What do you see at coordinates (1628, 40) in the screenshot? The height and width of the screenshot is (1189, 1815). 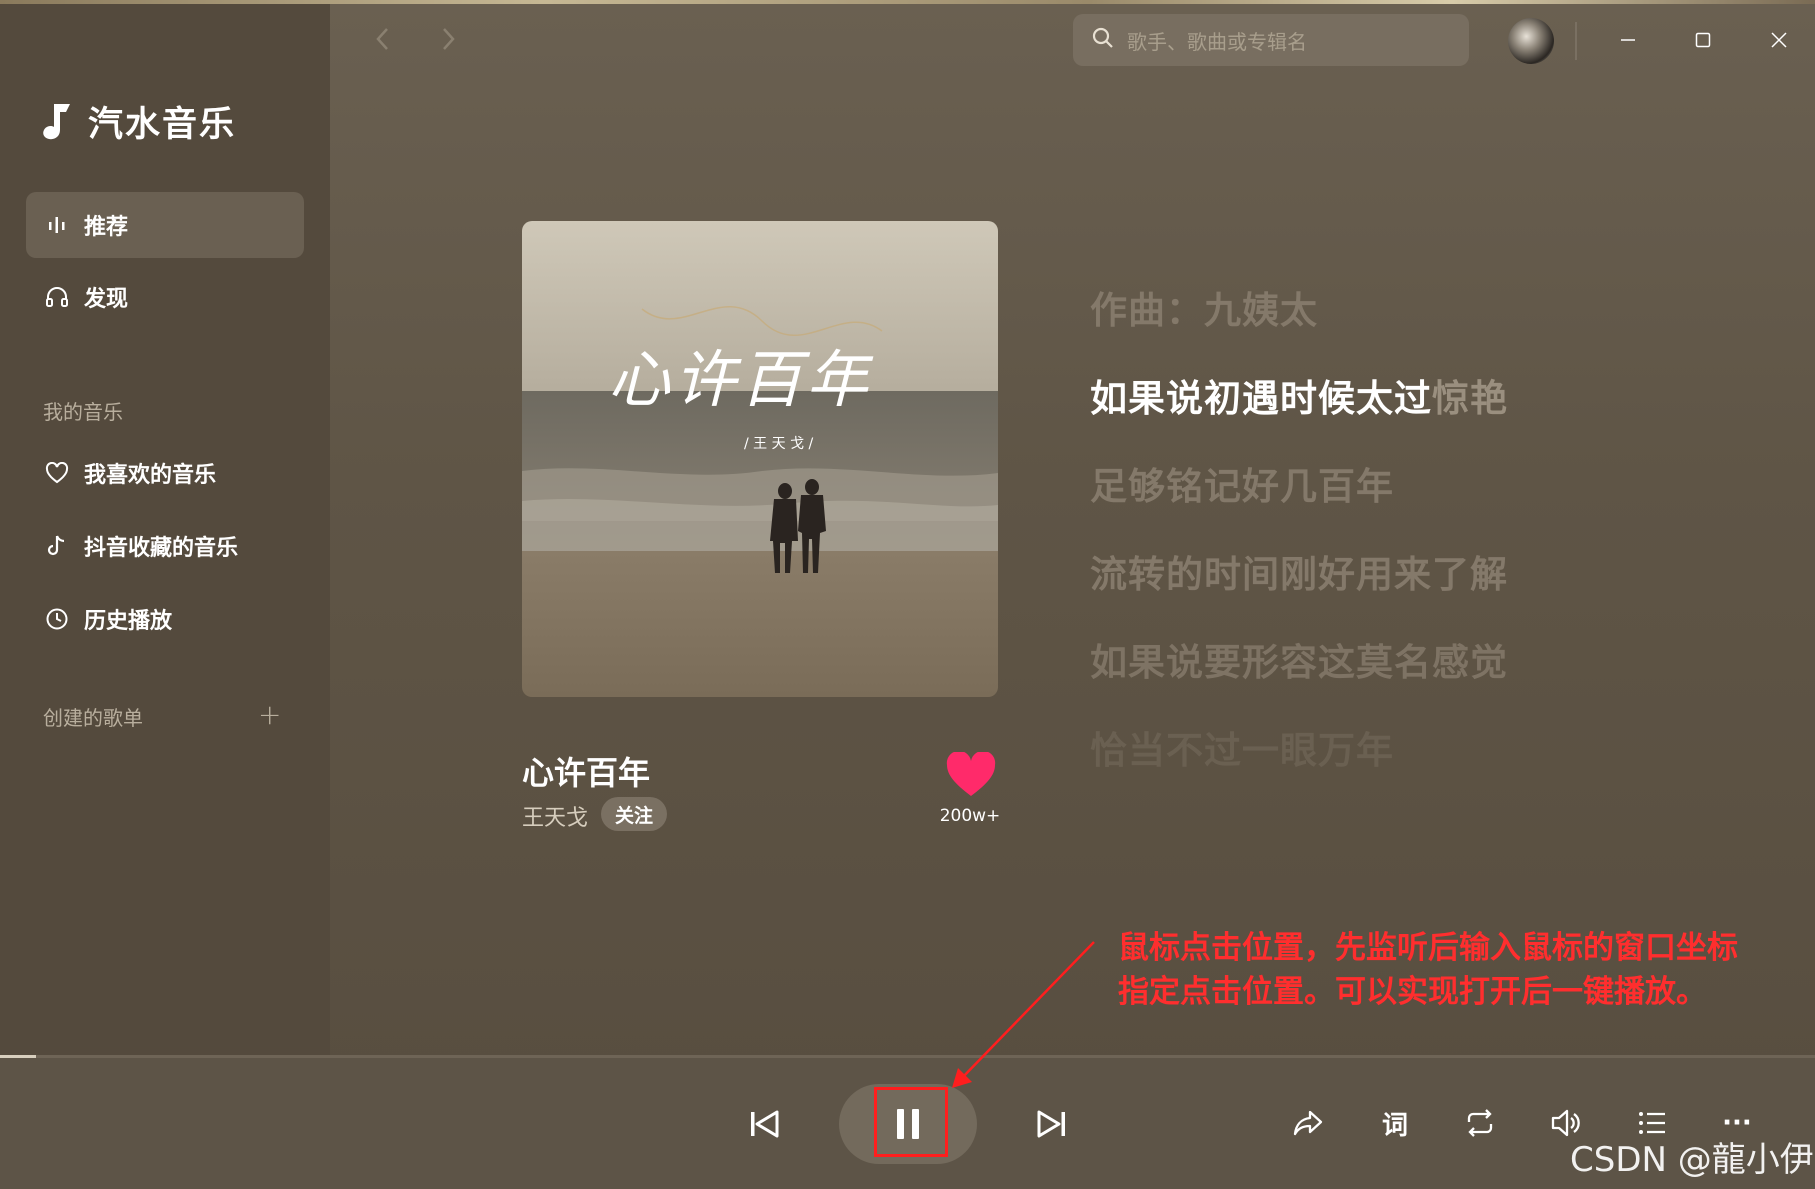 I see `minimize-icon` at bounding box center [1628, 40].